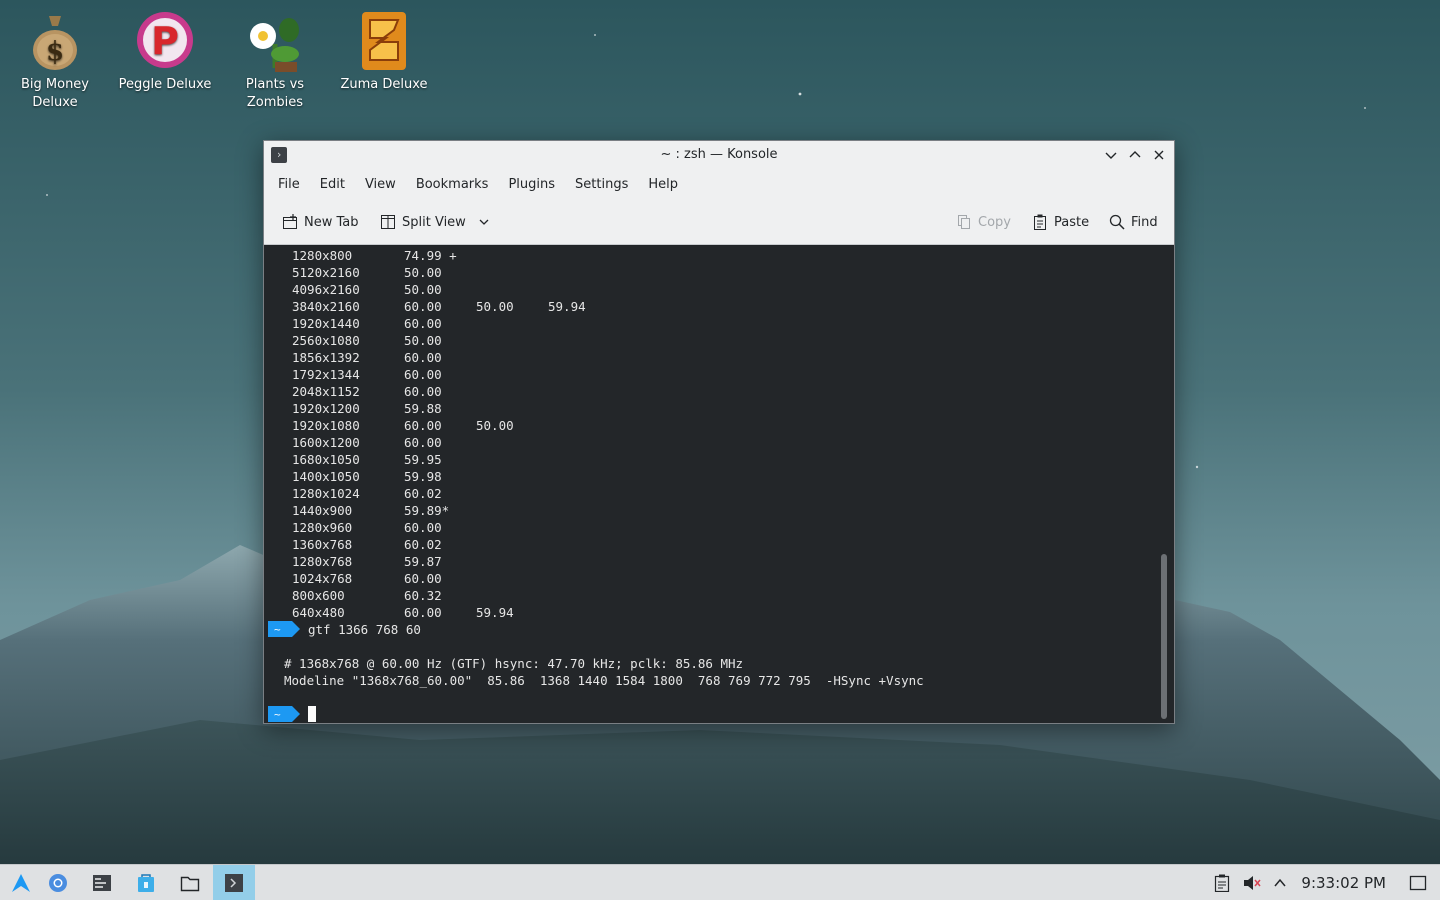  Describe the element at coordinates (452, 184) in the screenshot. I see `menu-bookmarks: Bookmarks` at that location.